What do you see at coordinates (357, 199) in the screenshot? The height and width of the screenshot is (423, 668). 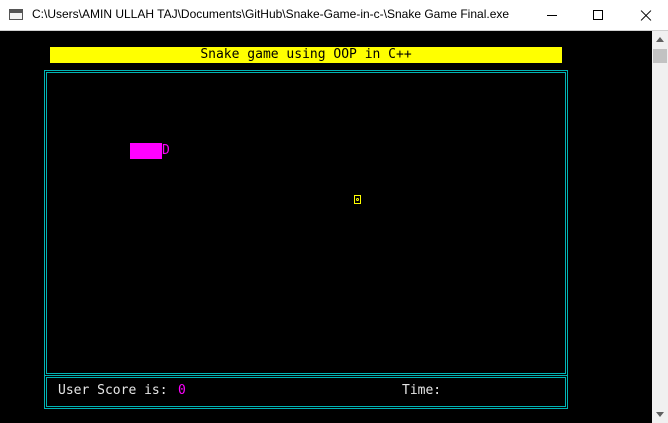 I see `food-icon` at bounding box center [357, 199].